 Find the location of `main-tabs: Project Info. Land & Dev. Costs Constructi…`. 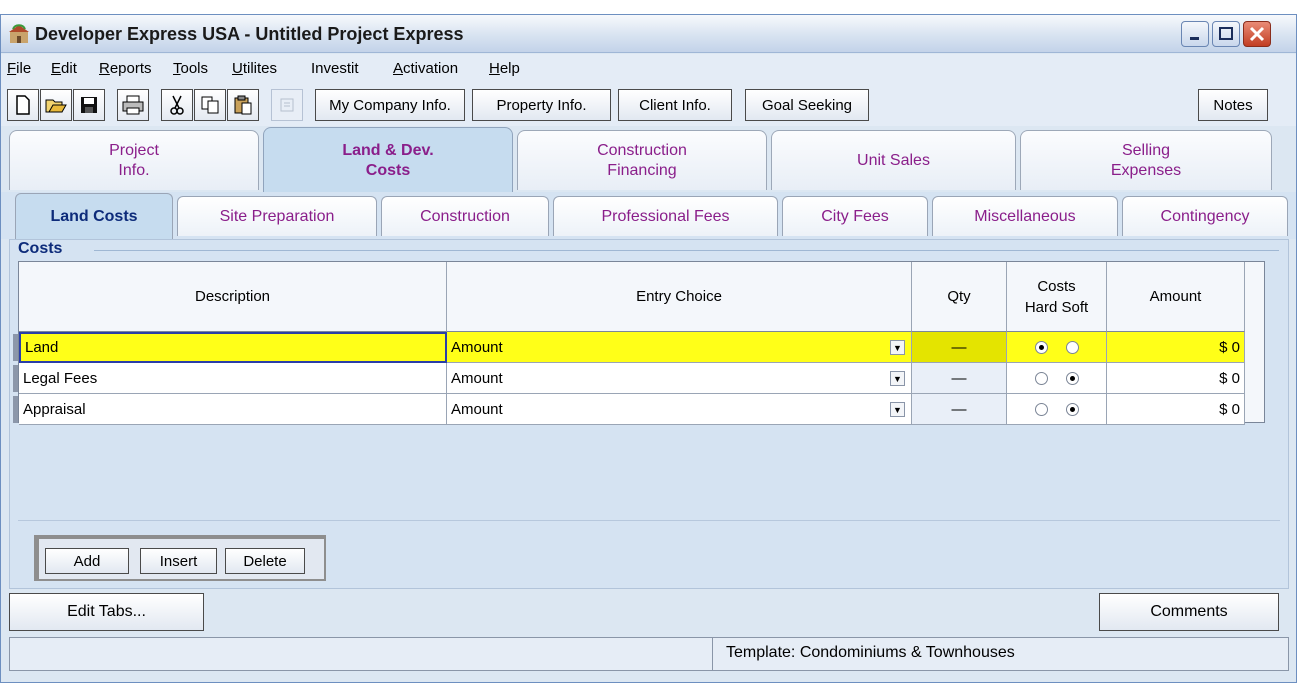

main-tabs: Project Info. Land & Dev. Costs Constructi… is located at coordinates (648, 160).